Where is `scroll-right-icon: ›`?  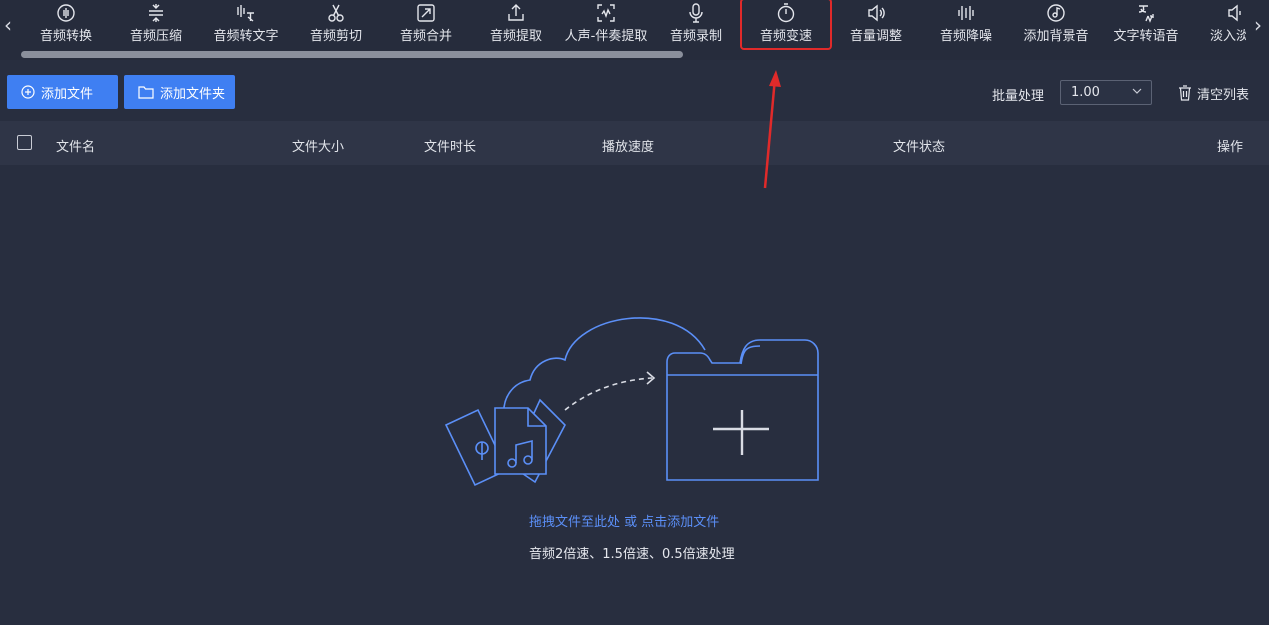 scroll-right-icon: › is located at coordinates (1258, 25).